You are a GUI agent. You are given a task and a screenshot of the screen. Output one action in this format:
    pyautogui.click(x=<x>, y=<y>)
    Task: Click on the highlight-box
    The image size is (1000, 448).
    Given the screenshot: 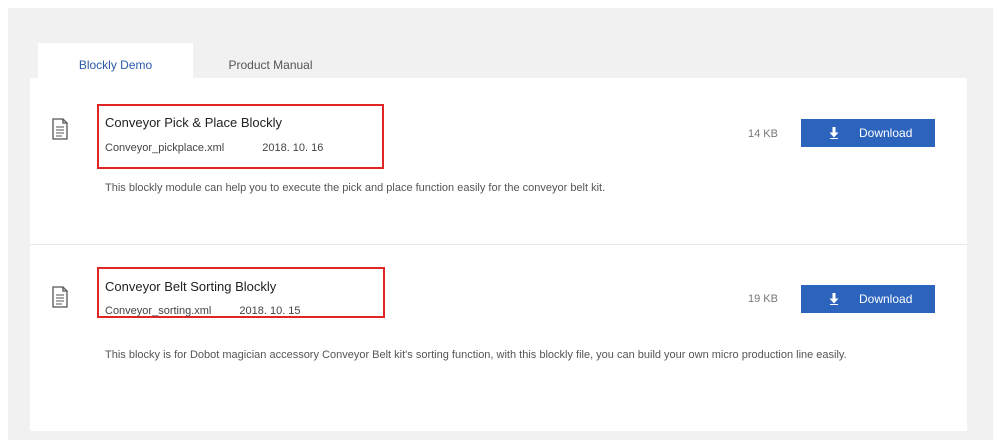 What is the action you would take?
    pyautogui.click(x=240, y=136)
    